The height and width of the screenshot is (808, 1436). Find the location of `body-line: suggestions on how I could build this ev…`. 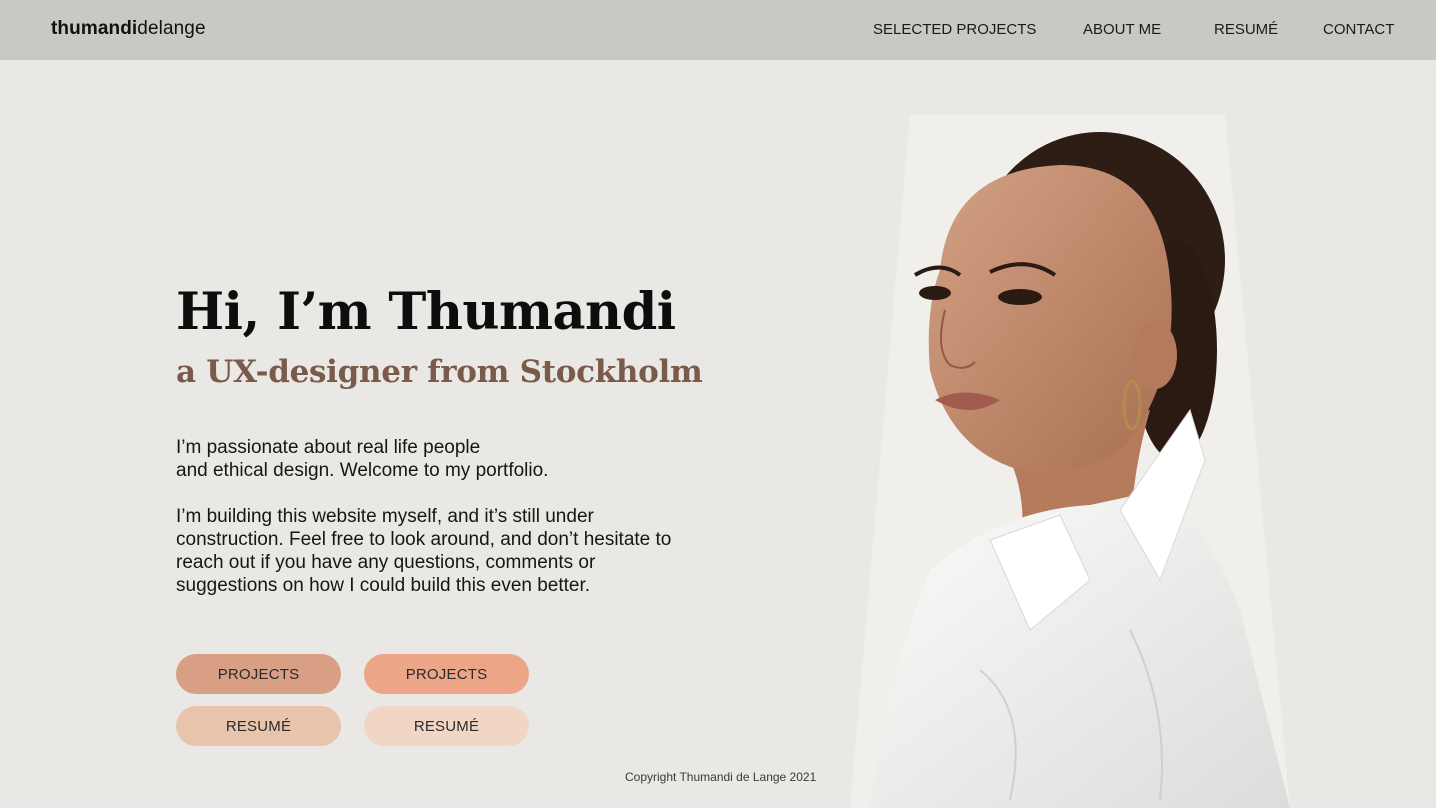

body-line: suggestions on how I could build this ev… is located at coordinates (383, 585).